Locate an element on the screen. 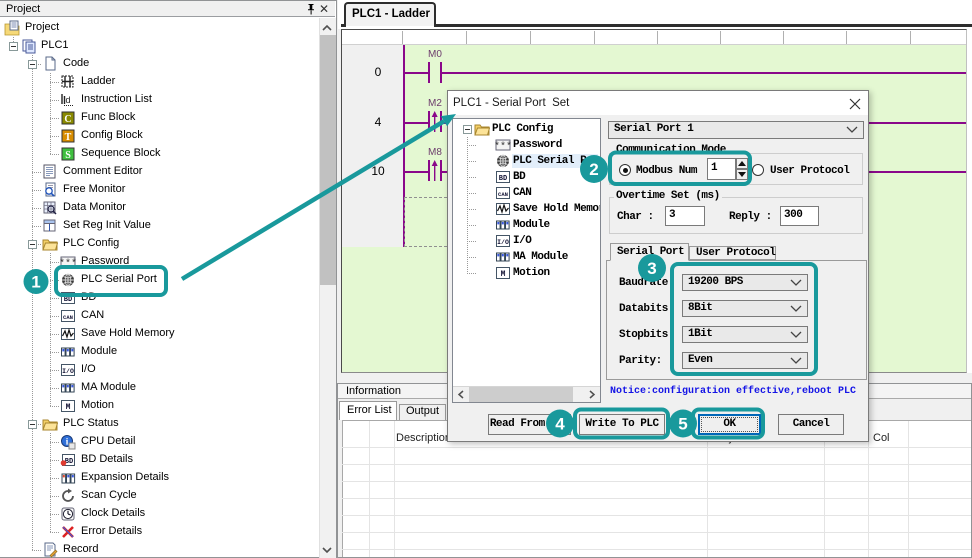 The width and height of the screenshot is (972, 558). svg-text: 4 is located at coordinates (560, 424).